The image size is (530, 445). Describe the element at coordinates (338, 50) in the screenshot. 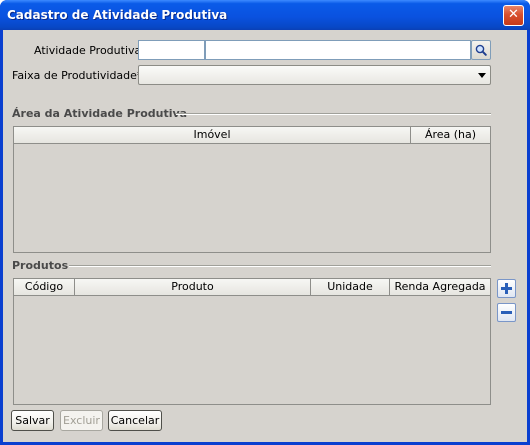

I see `atividade-description-input` at that location.